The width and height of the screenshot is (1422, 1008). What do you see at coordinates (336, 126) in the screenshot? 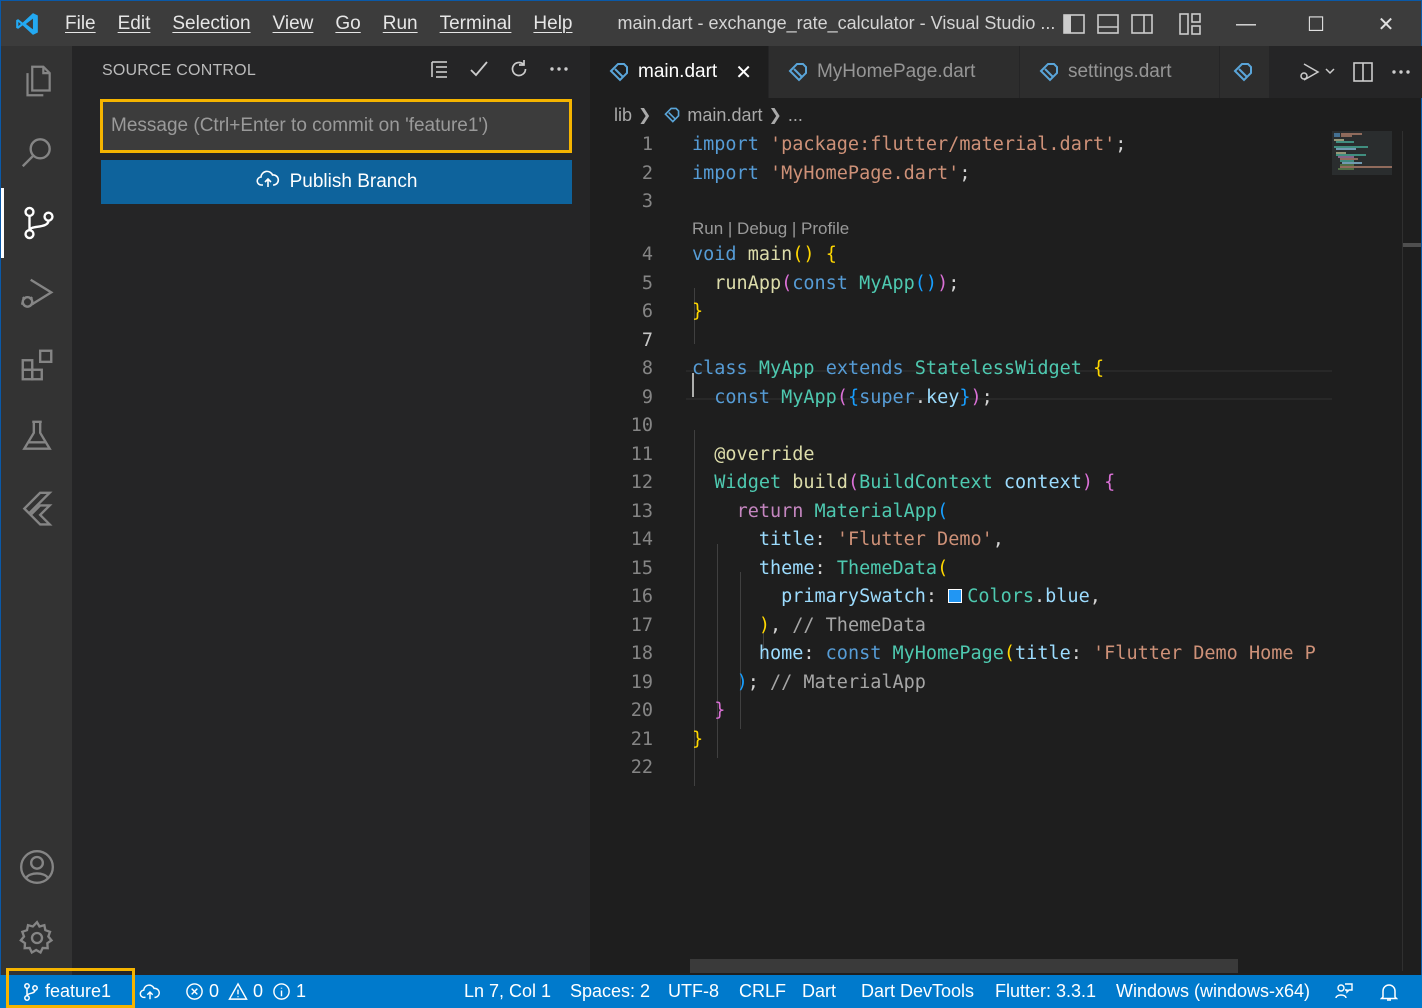
I see `commit-message-input` at bounding box center [336, 126].